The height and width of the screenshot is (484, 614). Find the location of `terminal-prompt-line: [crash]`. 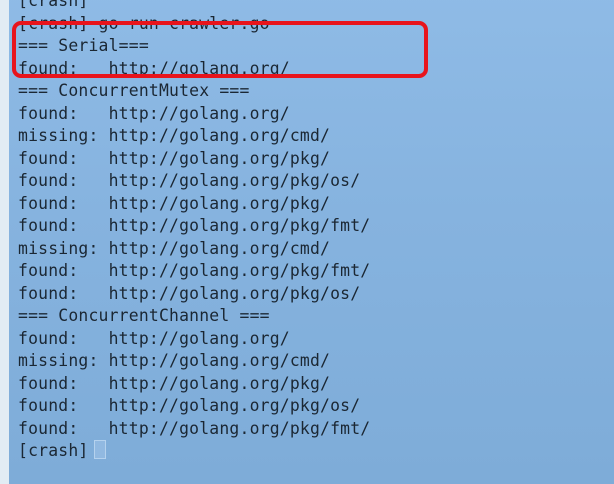

terminal-prompt-line: [crash] is located at coordinates (194, 451).